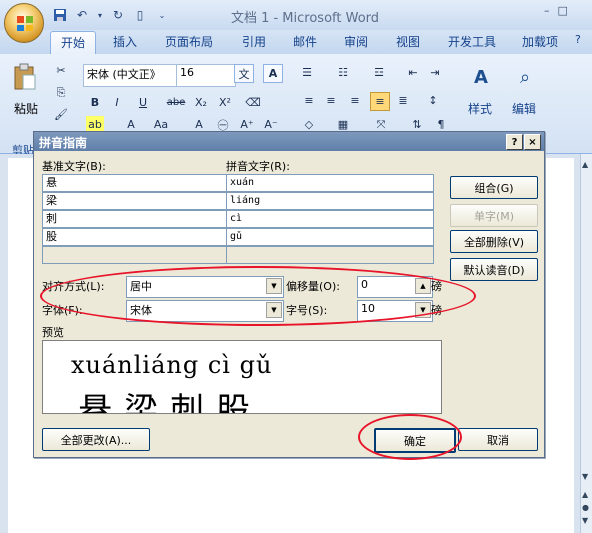  I want to click on line-spacing-icon: ↕, so click(433, 100).